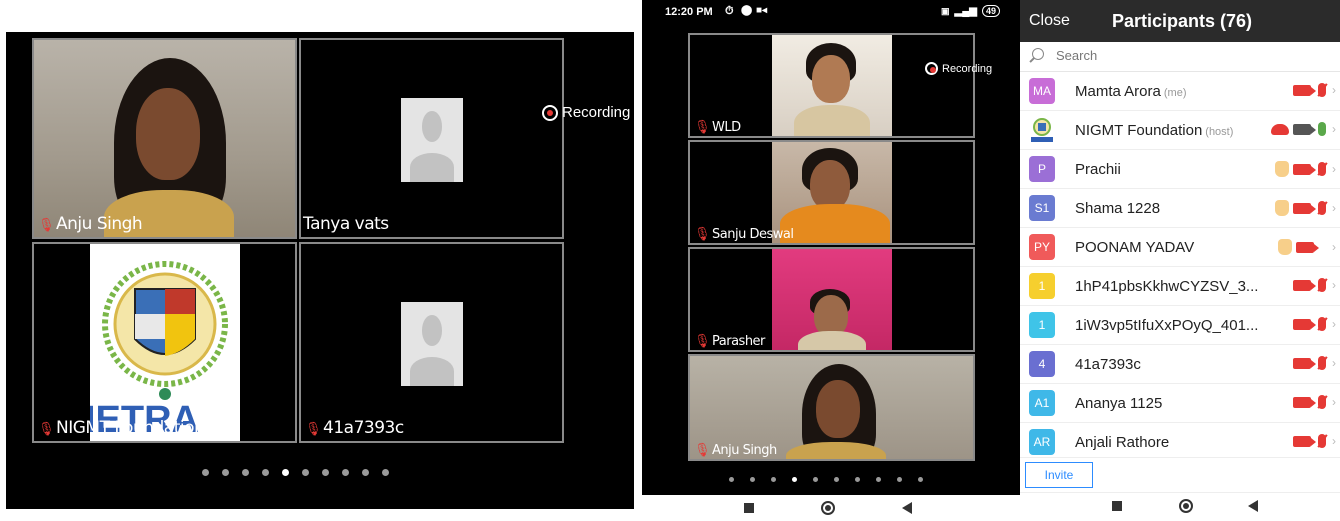 The image size is (1340, 521). Describe the element at coordinates (1285, 247) in the screenshot. I see `raised-hand-icon` at that location.